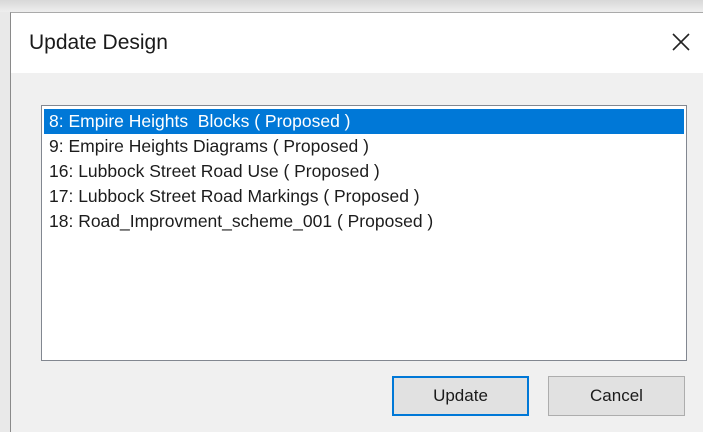  What do you see at coordinates (5, 222) in the screenshot?
I see `background-window-edge` at bounding box center [5, 222].